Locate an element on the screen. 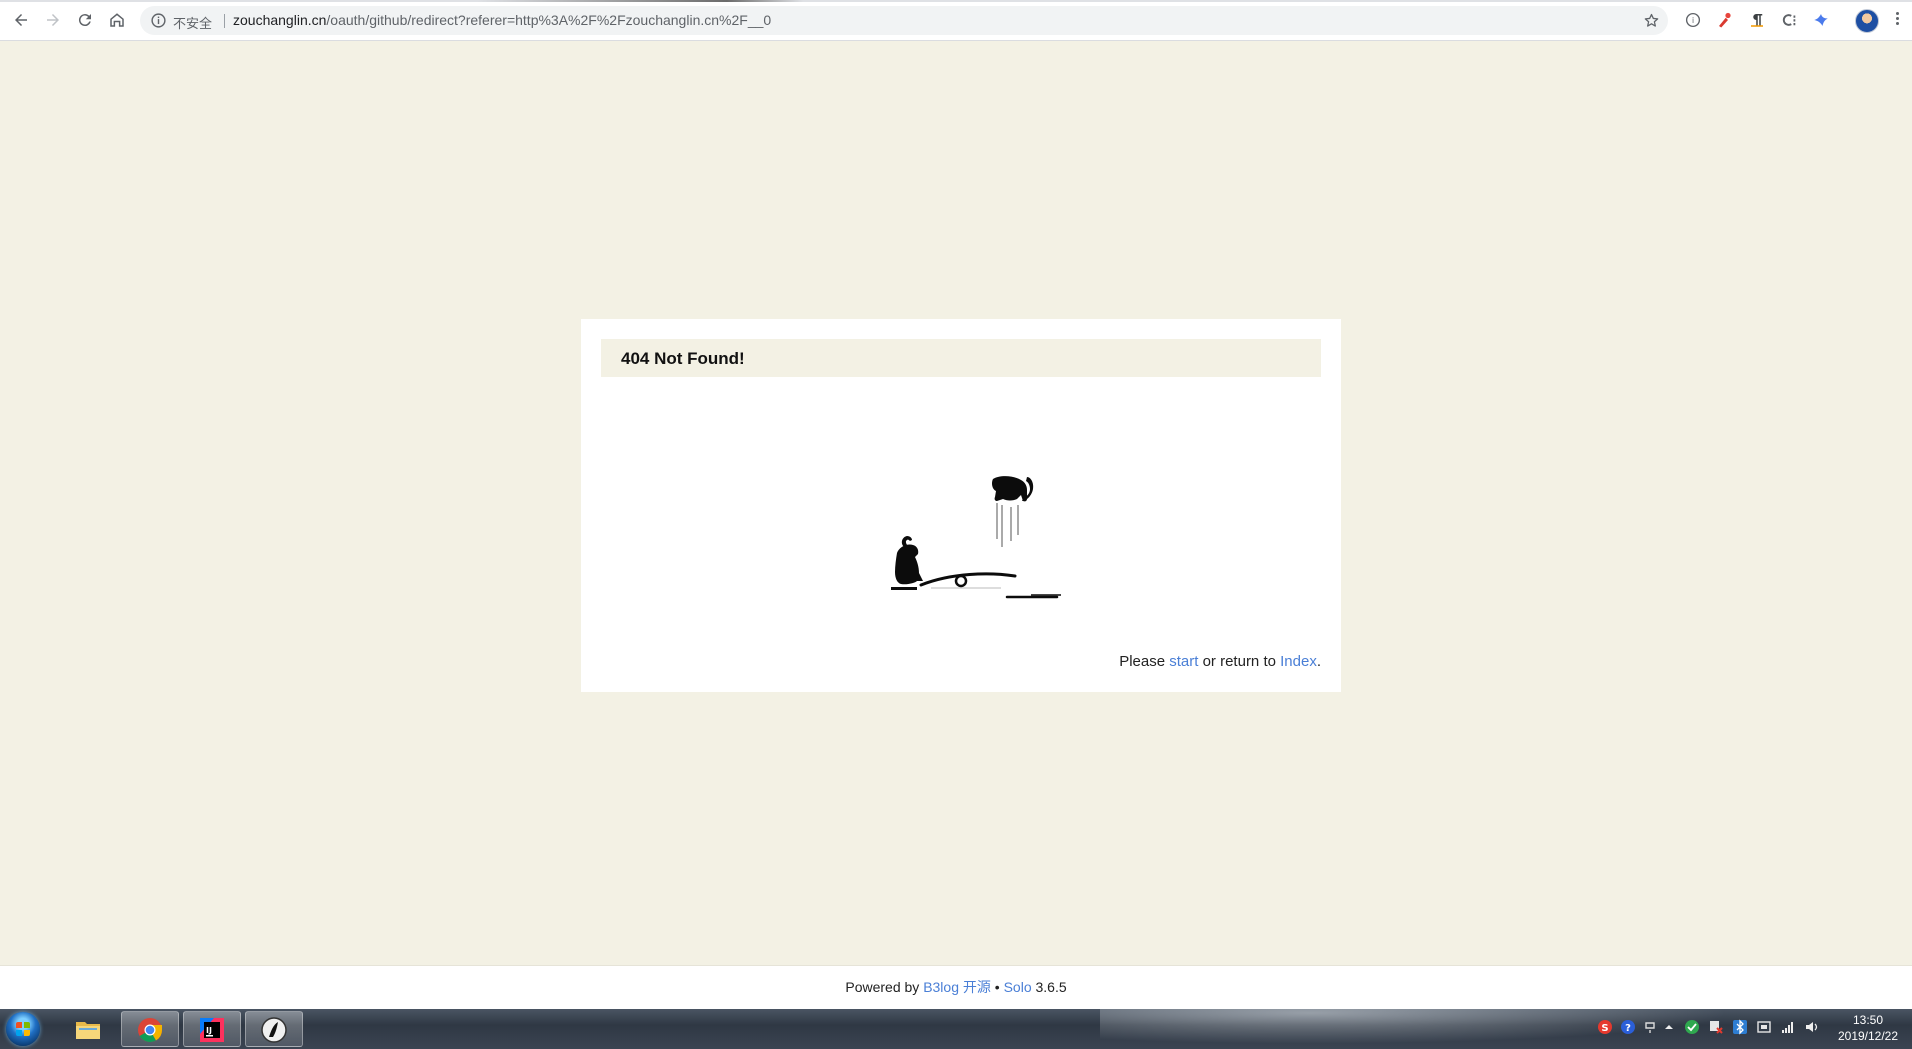  profile-avatar is located at coordinates (1867, 21).